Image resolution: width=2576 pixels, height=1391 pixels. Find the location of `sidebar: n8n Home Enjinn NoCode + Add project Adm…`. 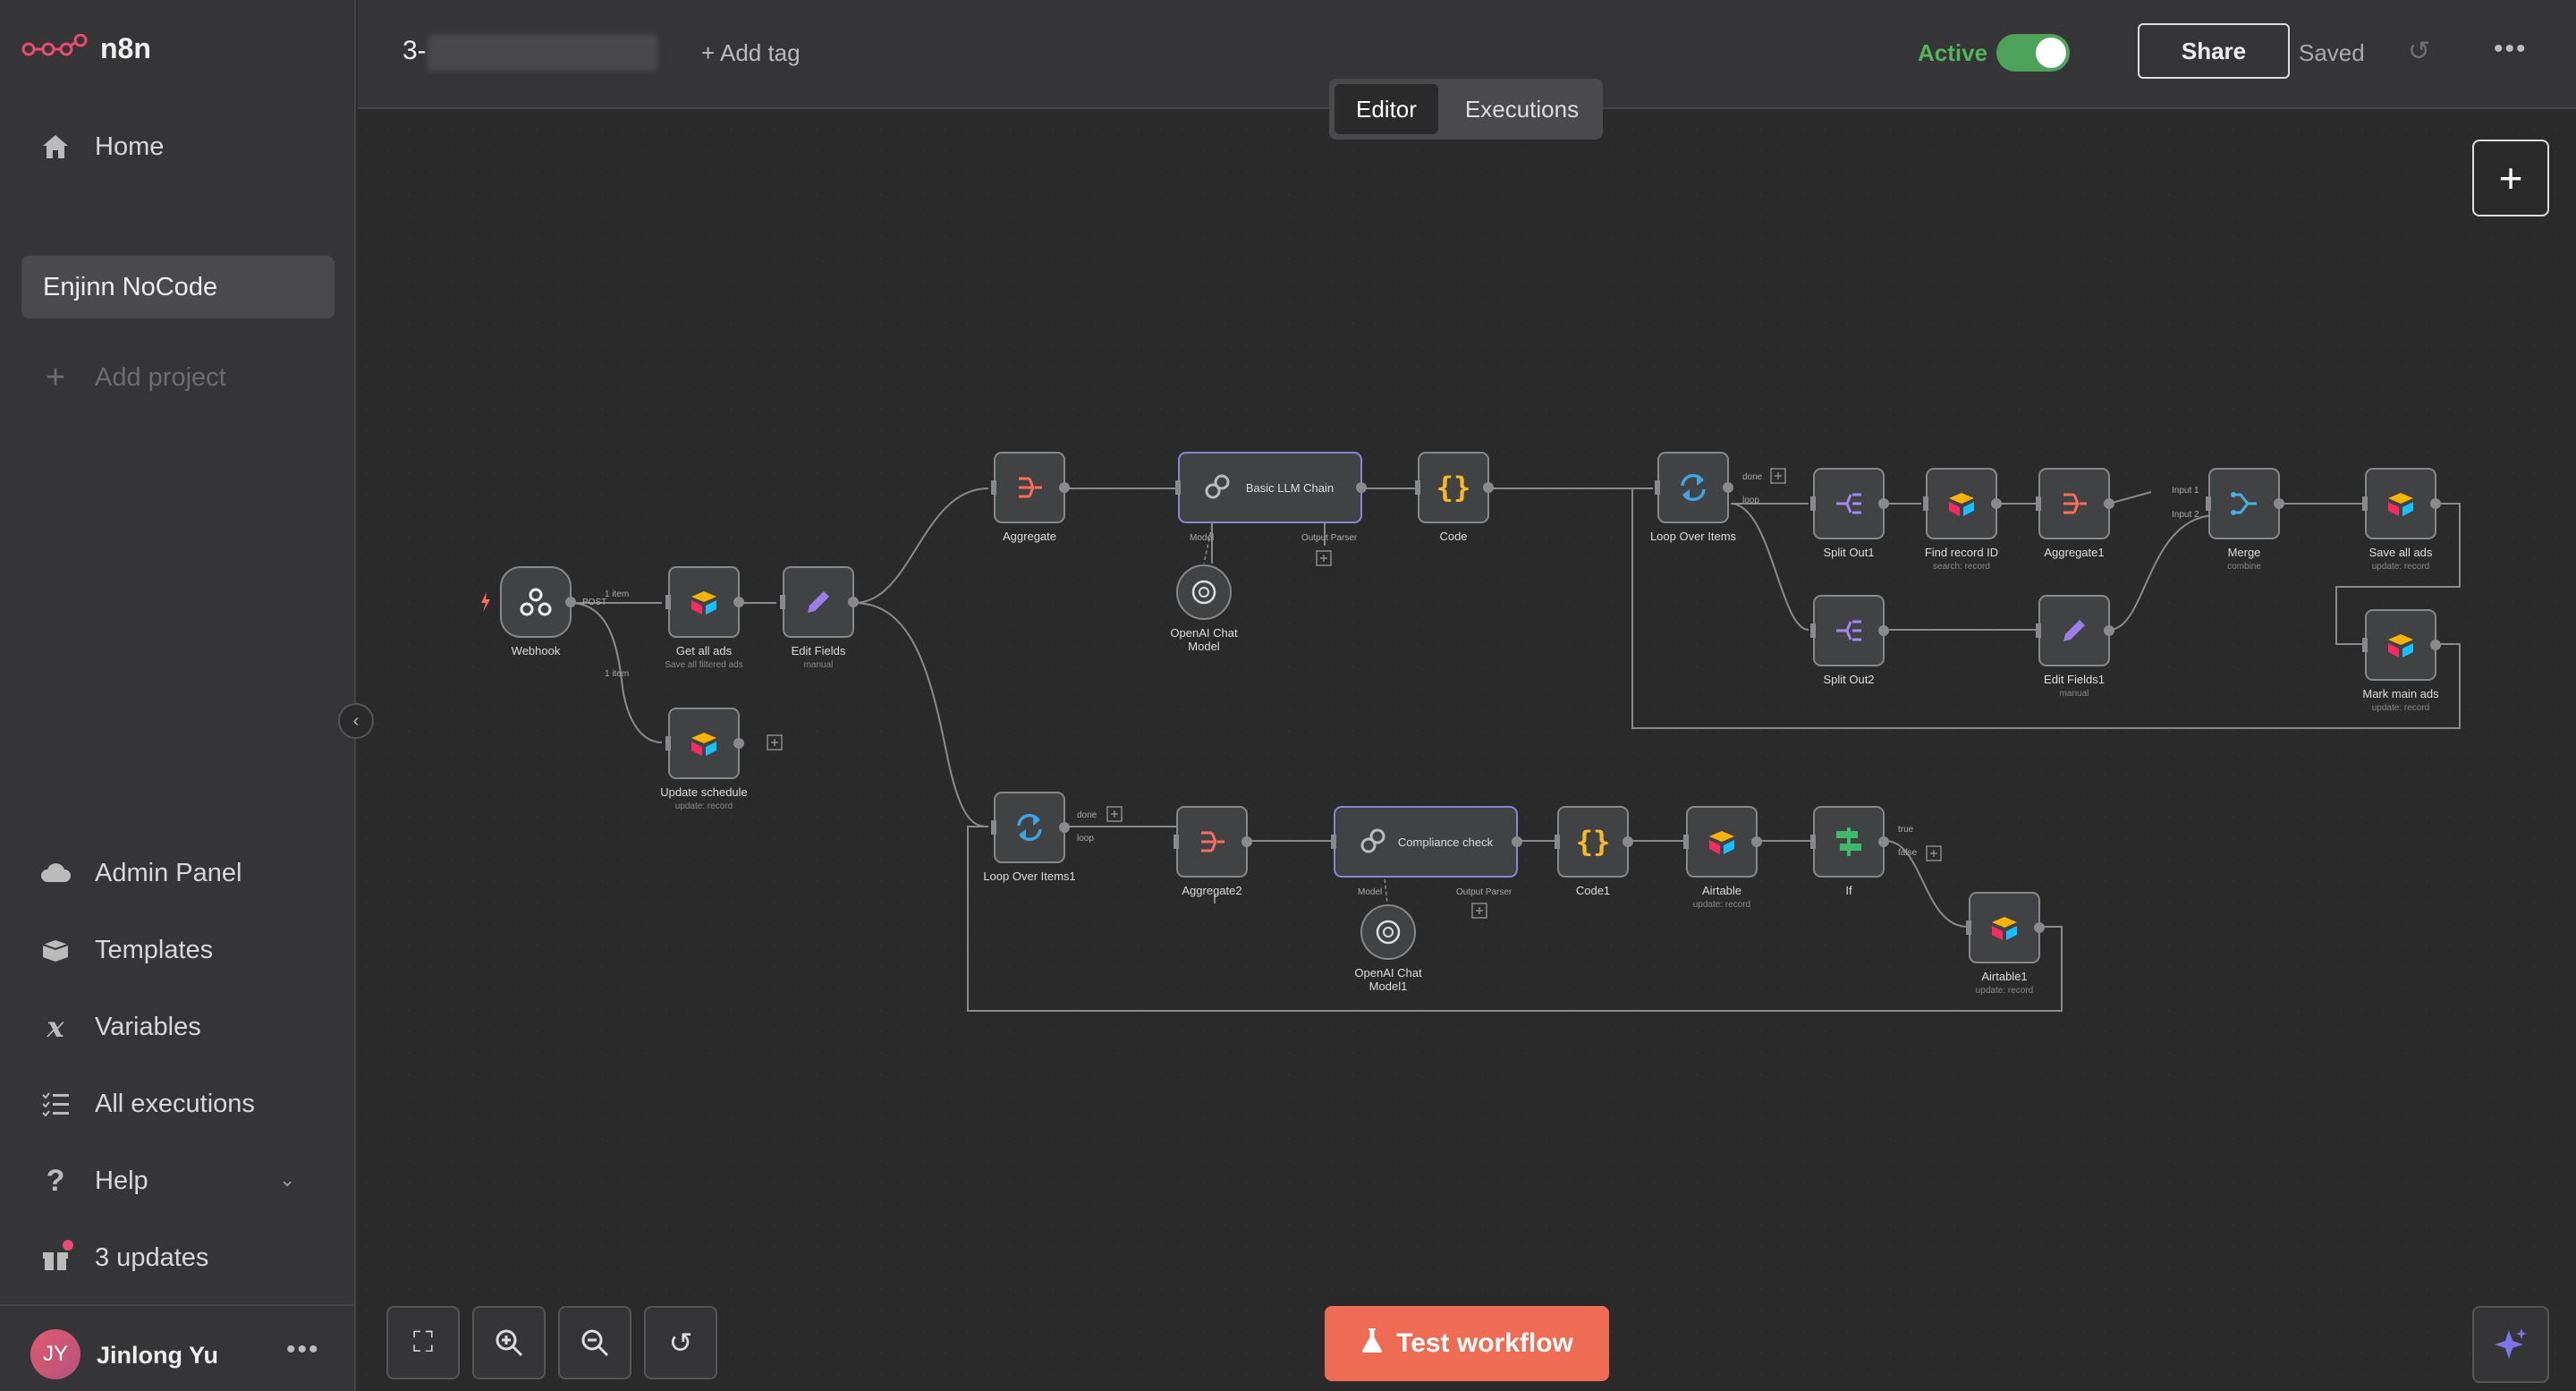

sidebar: n8n Home Enjinn NoCode + Add project Adm… is located at coordinates (178, 695).